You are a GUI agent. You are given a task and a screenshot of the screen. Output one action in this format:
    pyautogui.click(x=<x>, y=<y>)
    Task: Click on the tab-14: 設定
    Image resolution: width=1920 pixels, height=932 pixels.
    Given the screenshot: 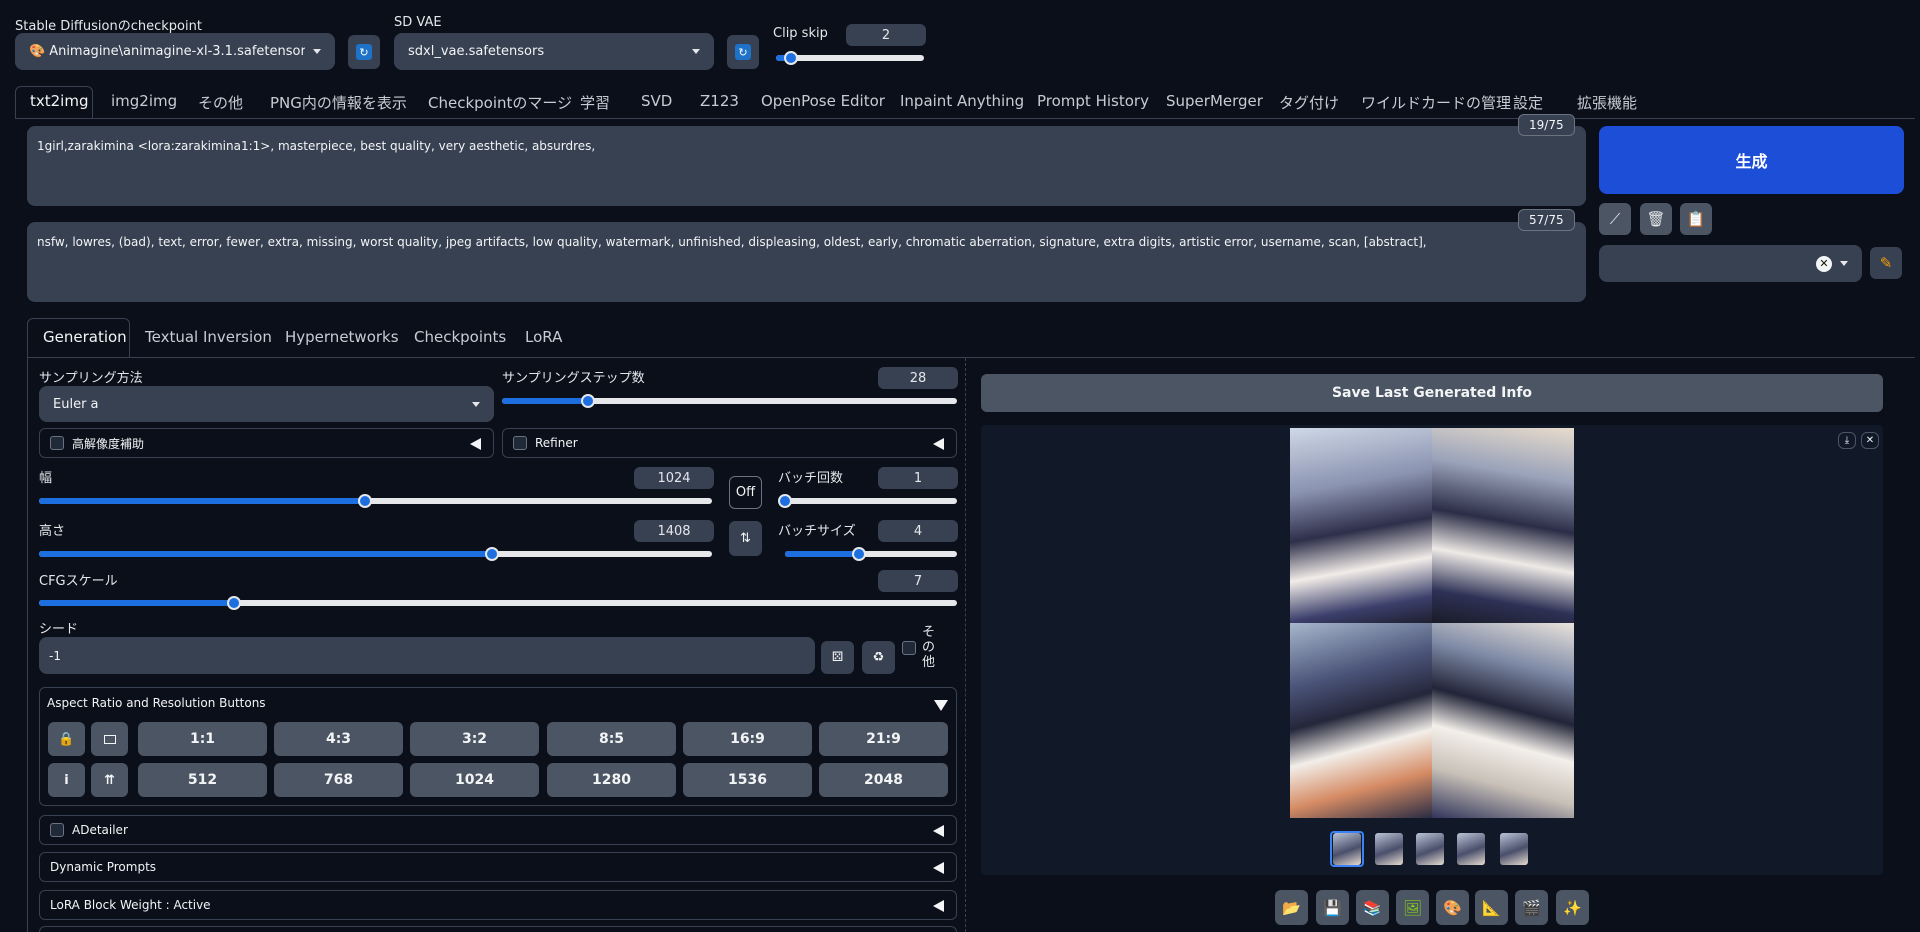 What is the action you would take?
    pyautogui.click(x=1528, y=102)
    